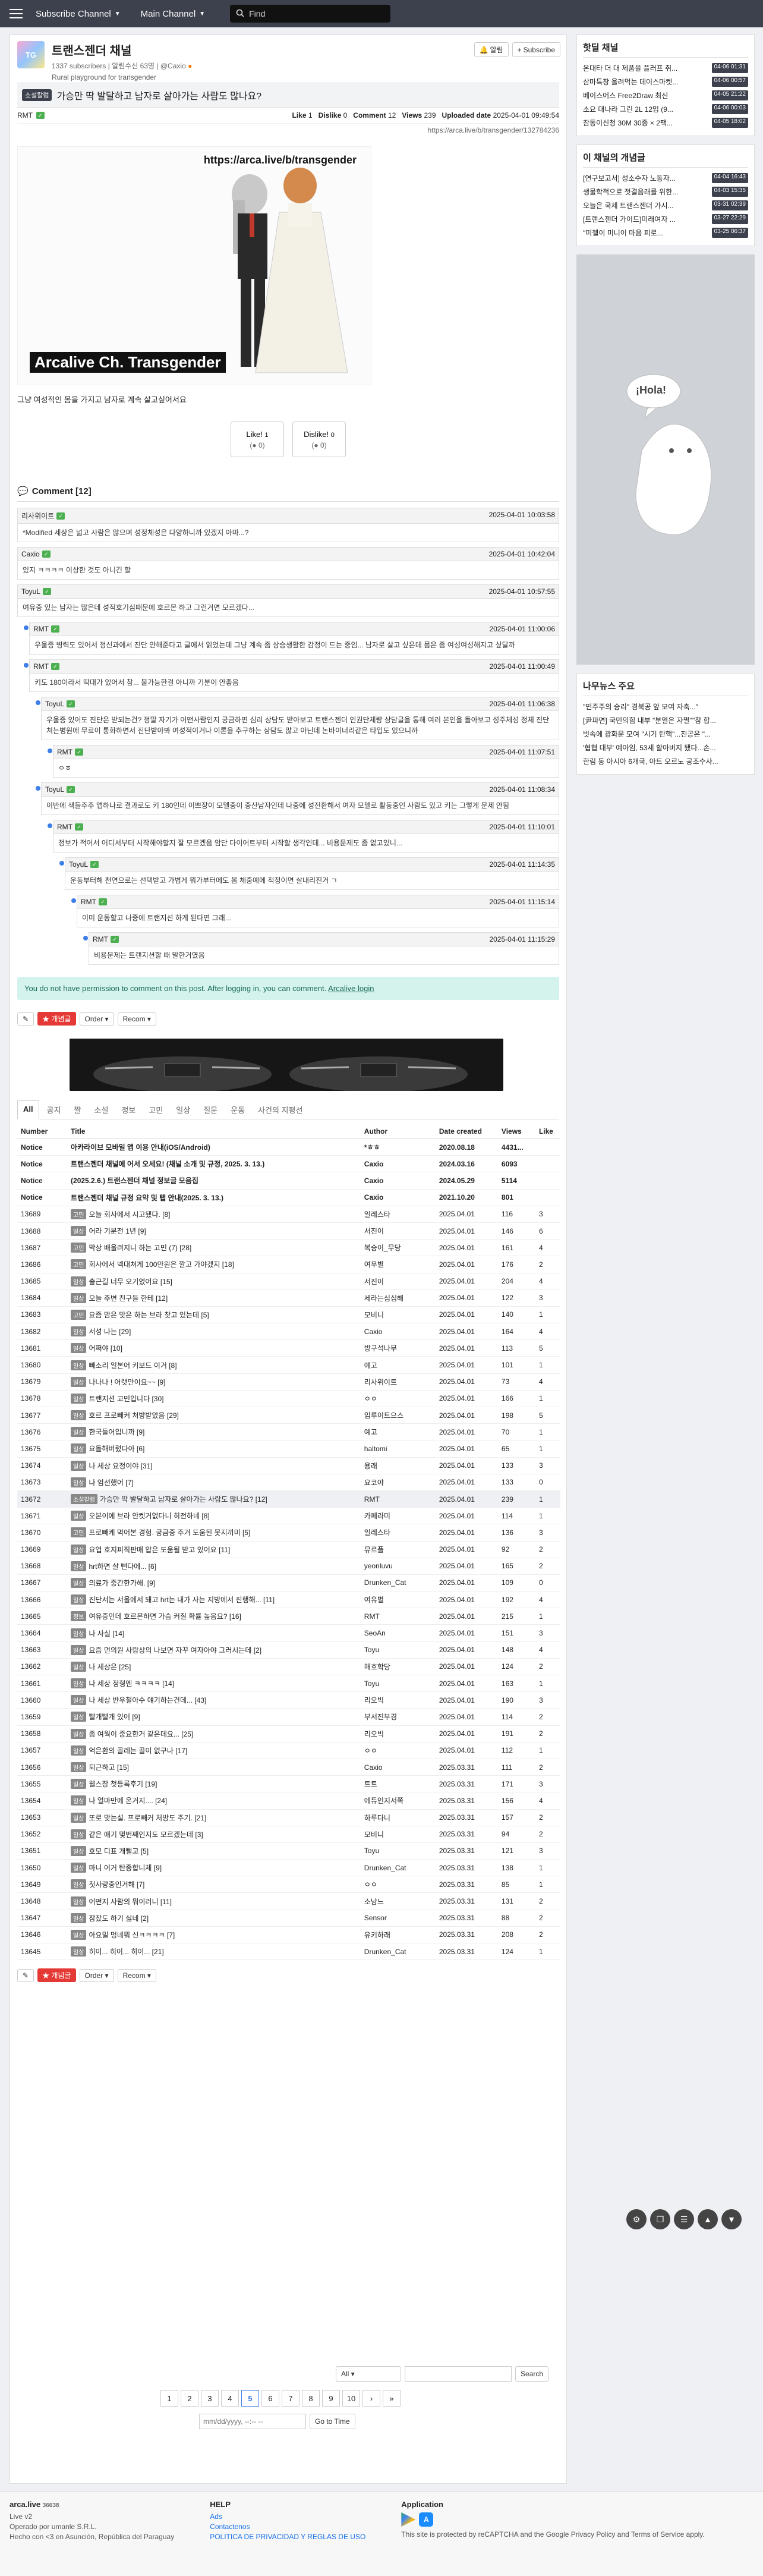  Describe the element at coordinates (37, 95) in the screenshot. I see `post-category: 소설칼럼` at that location.